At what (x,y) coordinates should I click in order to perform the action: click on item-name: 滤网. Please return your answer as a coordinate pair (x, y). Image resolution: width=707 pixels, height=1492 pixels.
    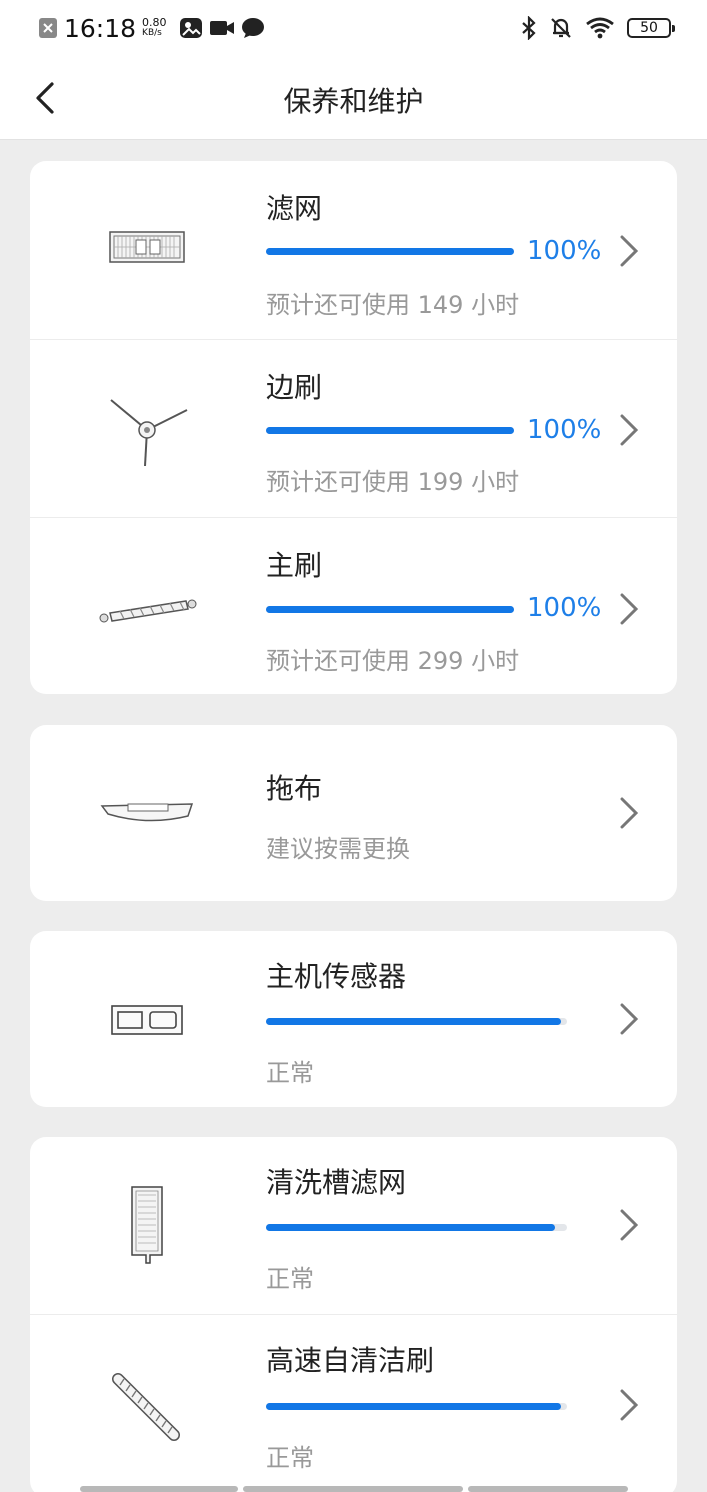
    Looking at the image, I should click on (294, 208).